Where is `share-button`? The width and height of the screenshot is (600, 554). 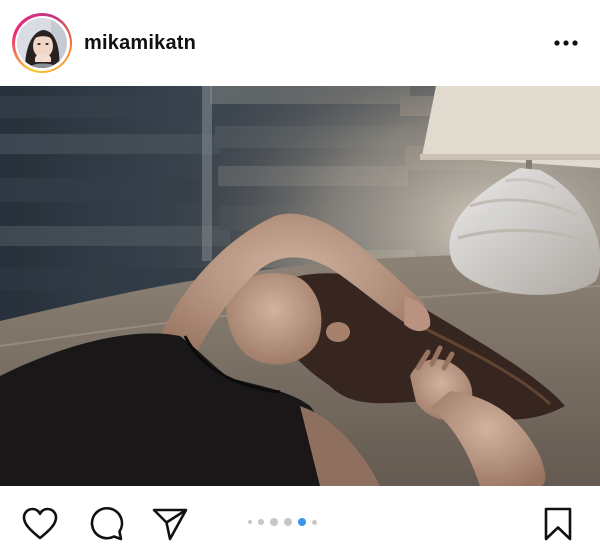
share-button is located at coordinates (170, 524).